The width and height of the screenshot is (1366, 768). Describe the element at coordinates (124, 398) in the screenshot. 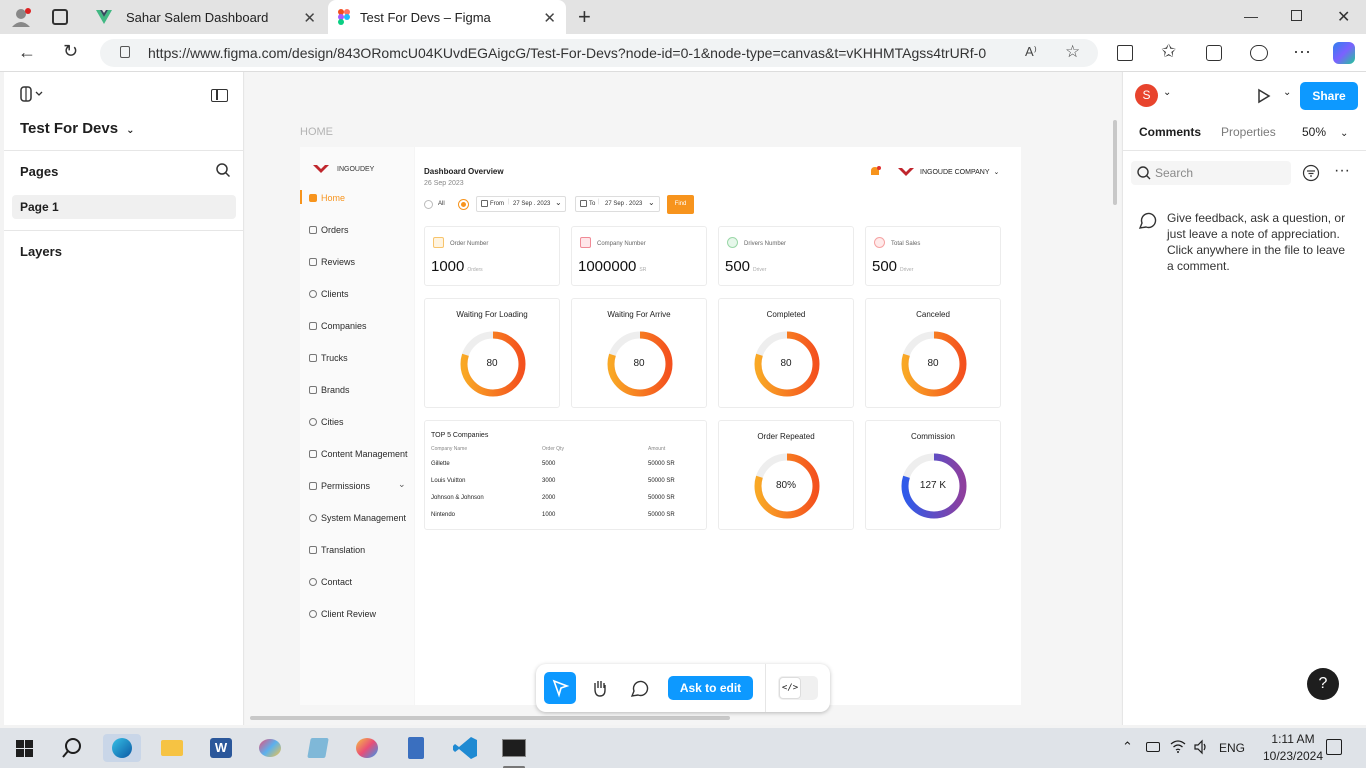

I see `figma-left-panel: Test For Devs ⌄ Pages Page 1 Layers` at that location.